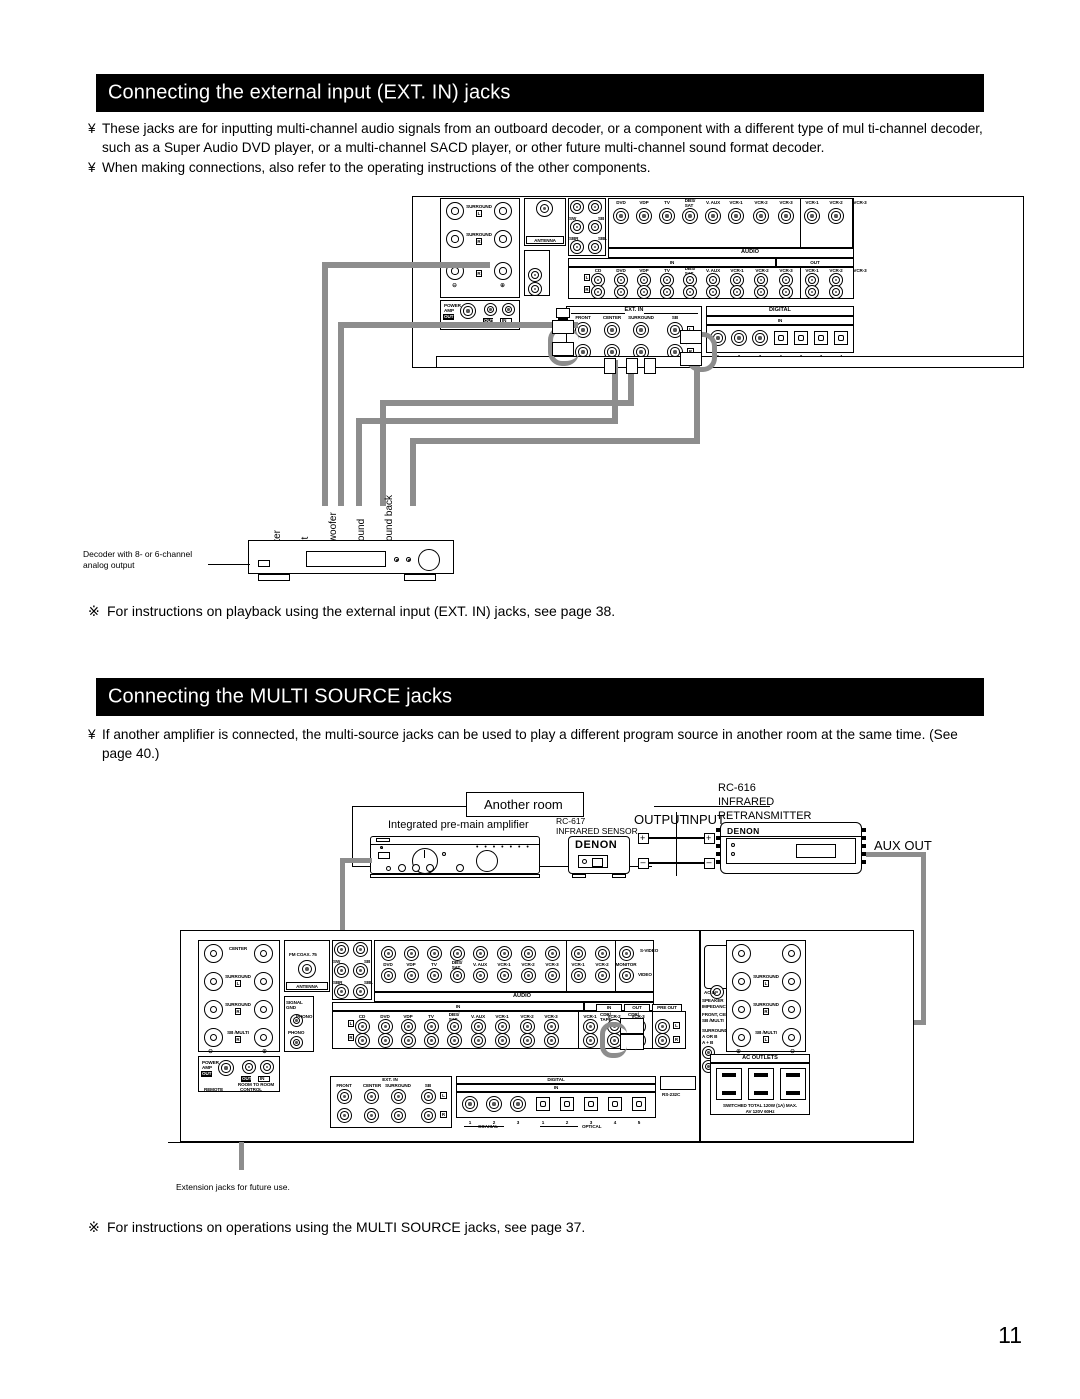 Image resolution: width=1080 pixels, height=1399 pixels. What do you see at coordinates (662, 1026) in the screenshot?
I see `preout-jack-l` at bounding box center [662, 1026].